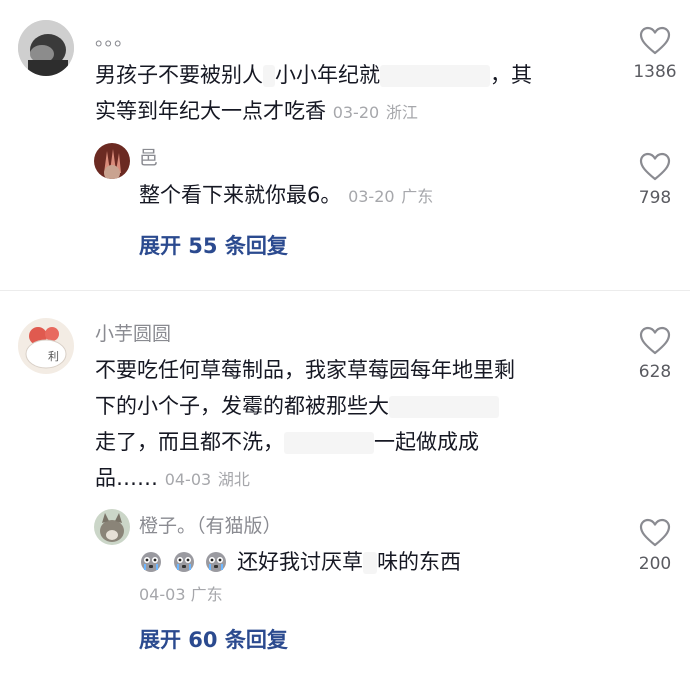  I want to click on comment-text: 男孩子不要被别人 小小年纪就 ，其 实等到年纪大一点才吃香 03-20 浙江, so click(355, 94).